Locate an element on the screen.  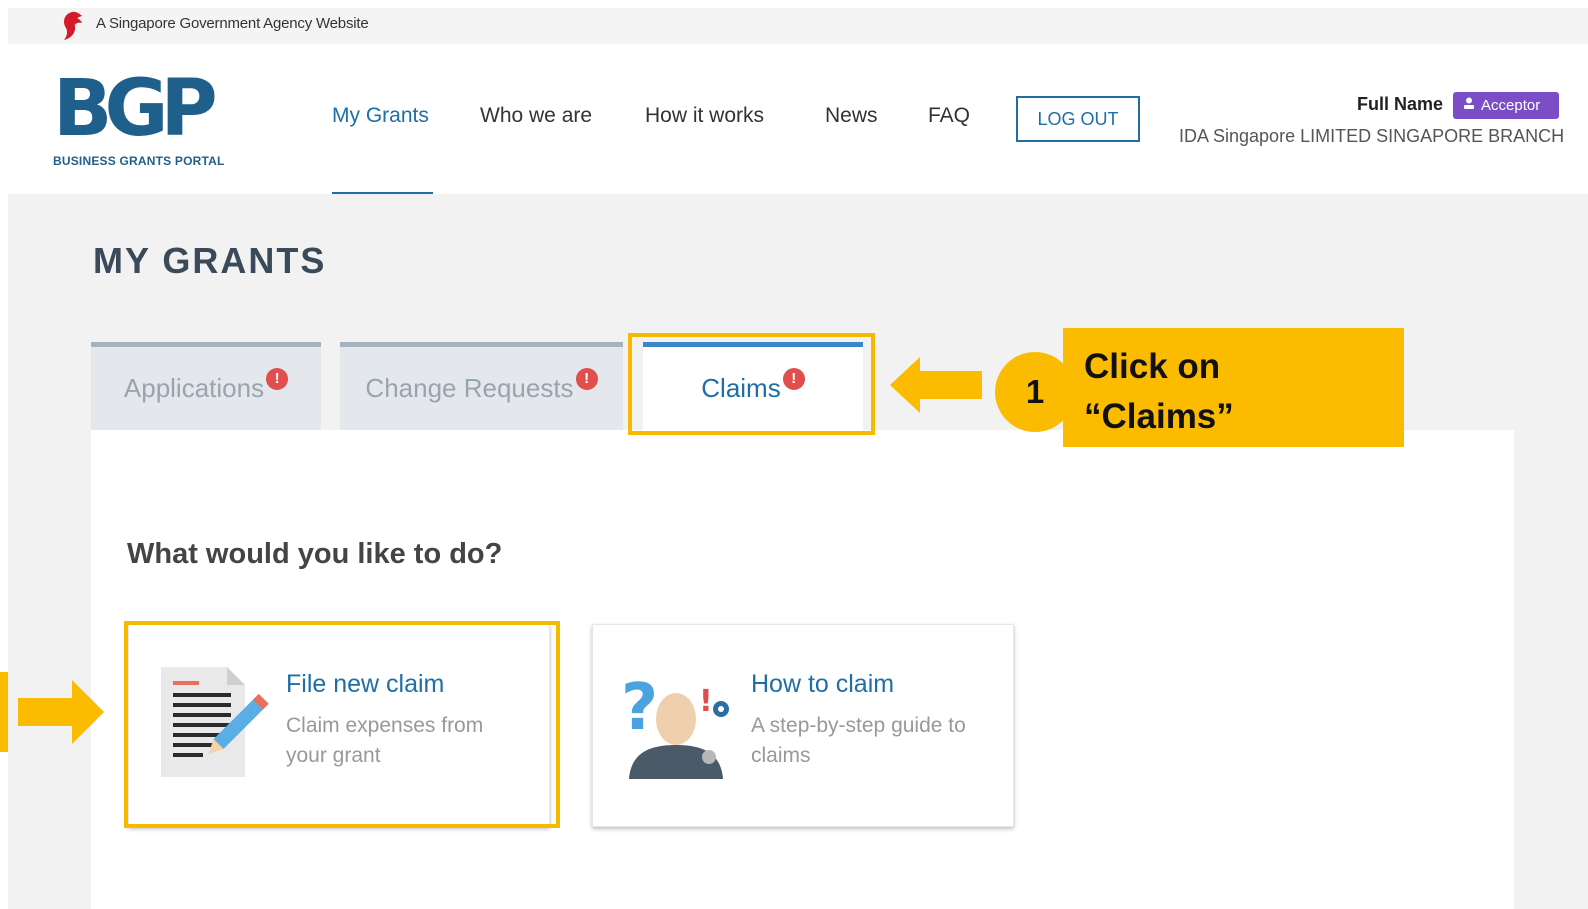
callout-line: Click on is located at coordinates (1152, 366).